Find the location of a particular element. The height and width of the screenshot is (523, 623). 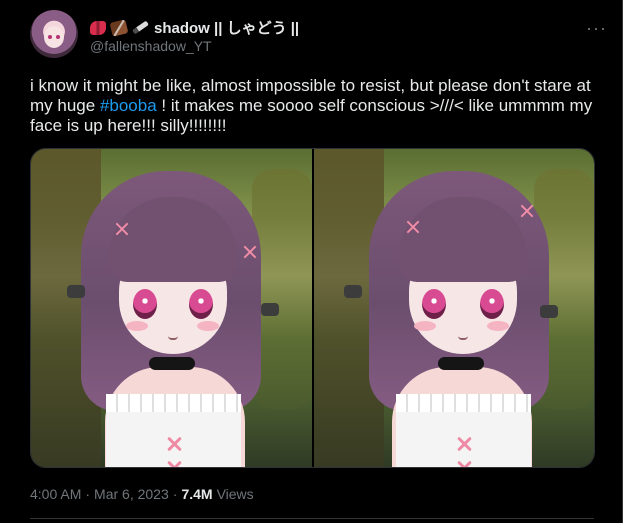

chocolate-icon is located at coordinates (119, 27).